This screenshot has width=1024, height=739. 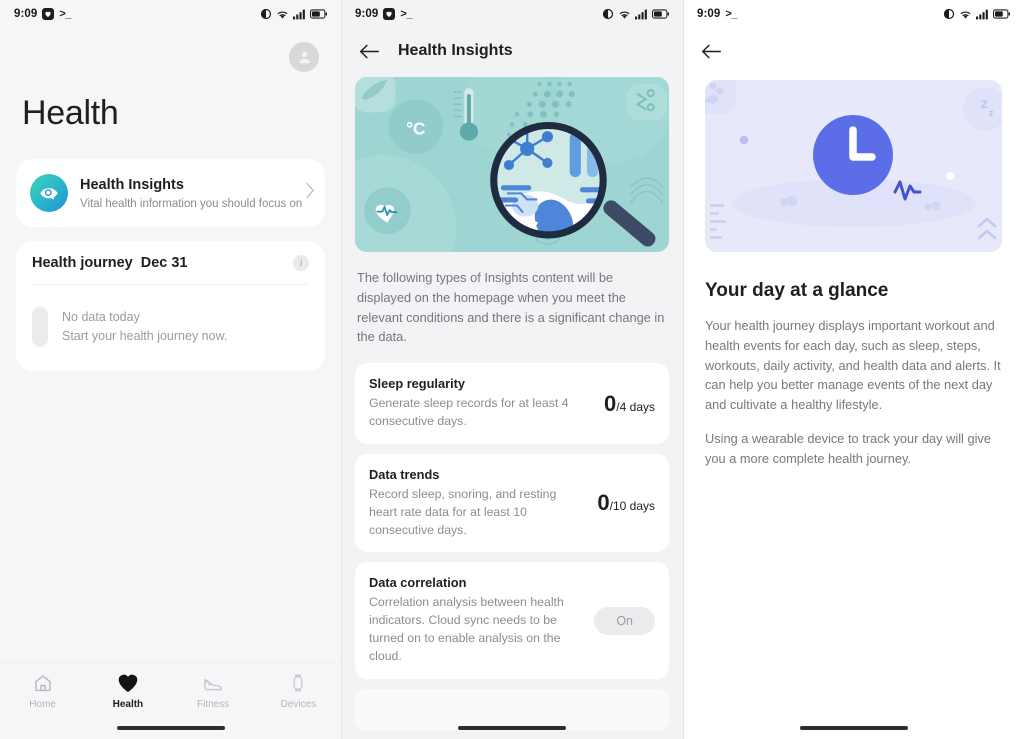 What do you see at coordinates (128, 704) in the screenshot?
I see `nav-label-health: Health` at bounding box center [128, 704].